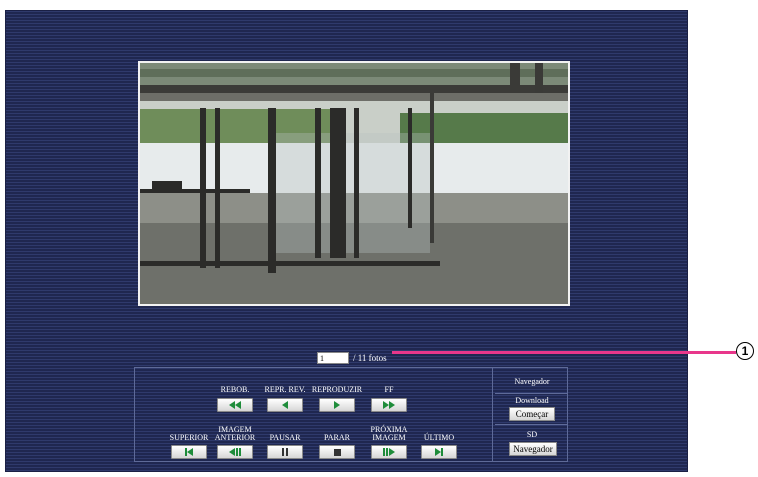  I want to click on play-label: REPRODUZIR, so click(337, 389).